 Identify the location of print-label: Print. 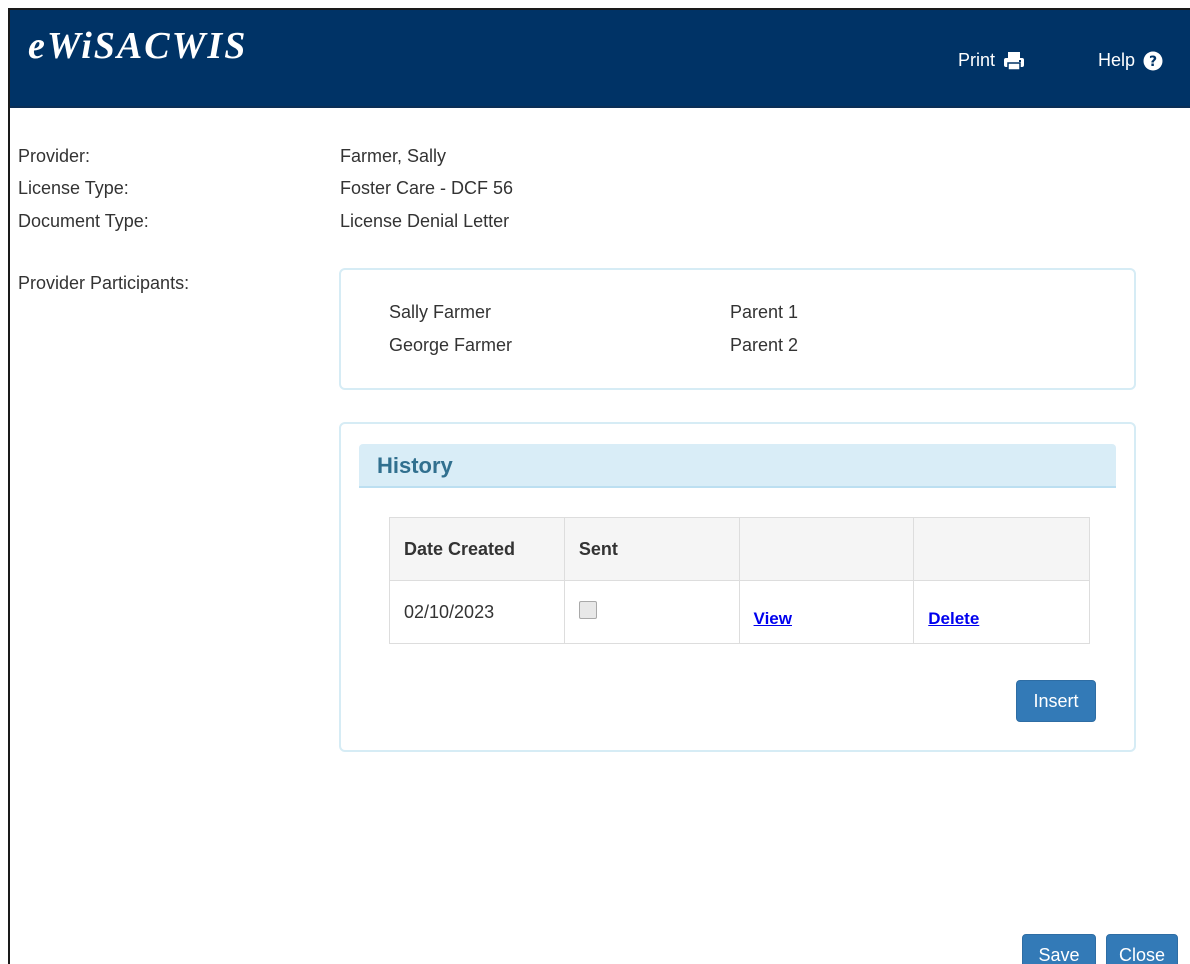
(977, 60).